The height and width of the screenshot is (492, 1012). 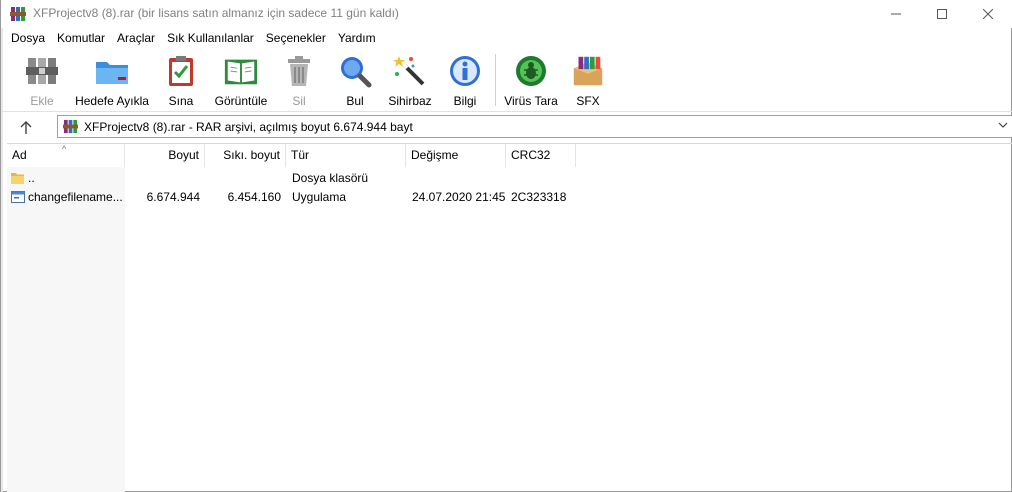 What do you see at coordinates (588, 71) in the screenshot?
I see `sfx-box-icon` at bounding box center [588, 71].